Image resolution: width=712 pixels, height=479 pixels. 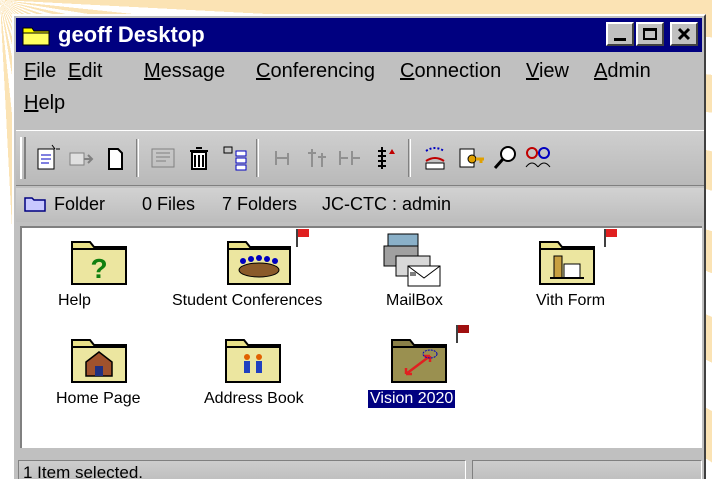 I want to click on menu-view: View, so click(x=547, y=71).